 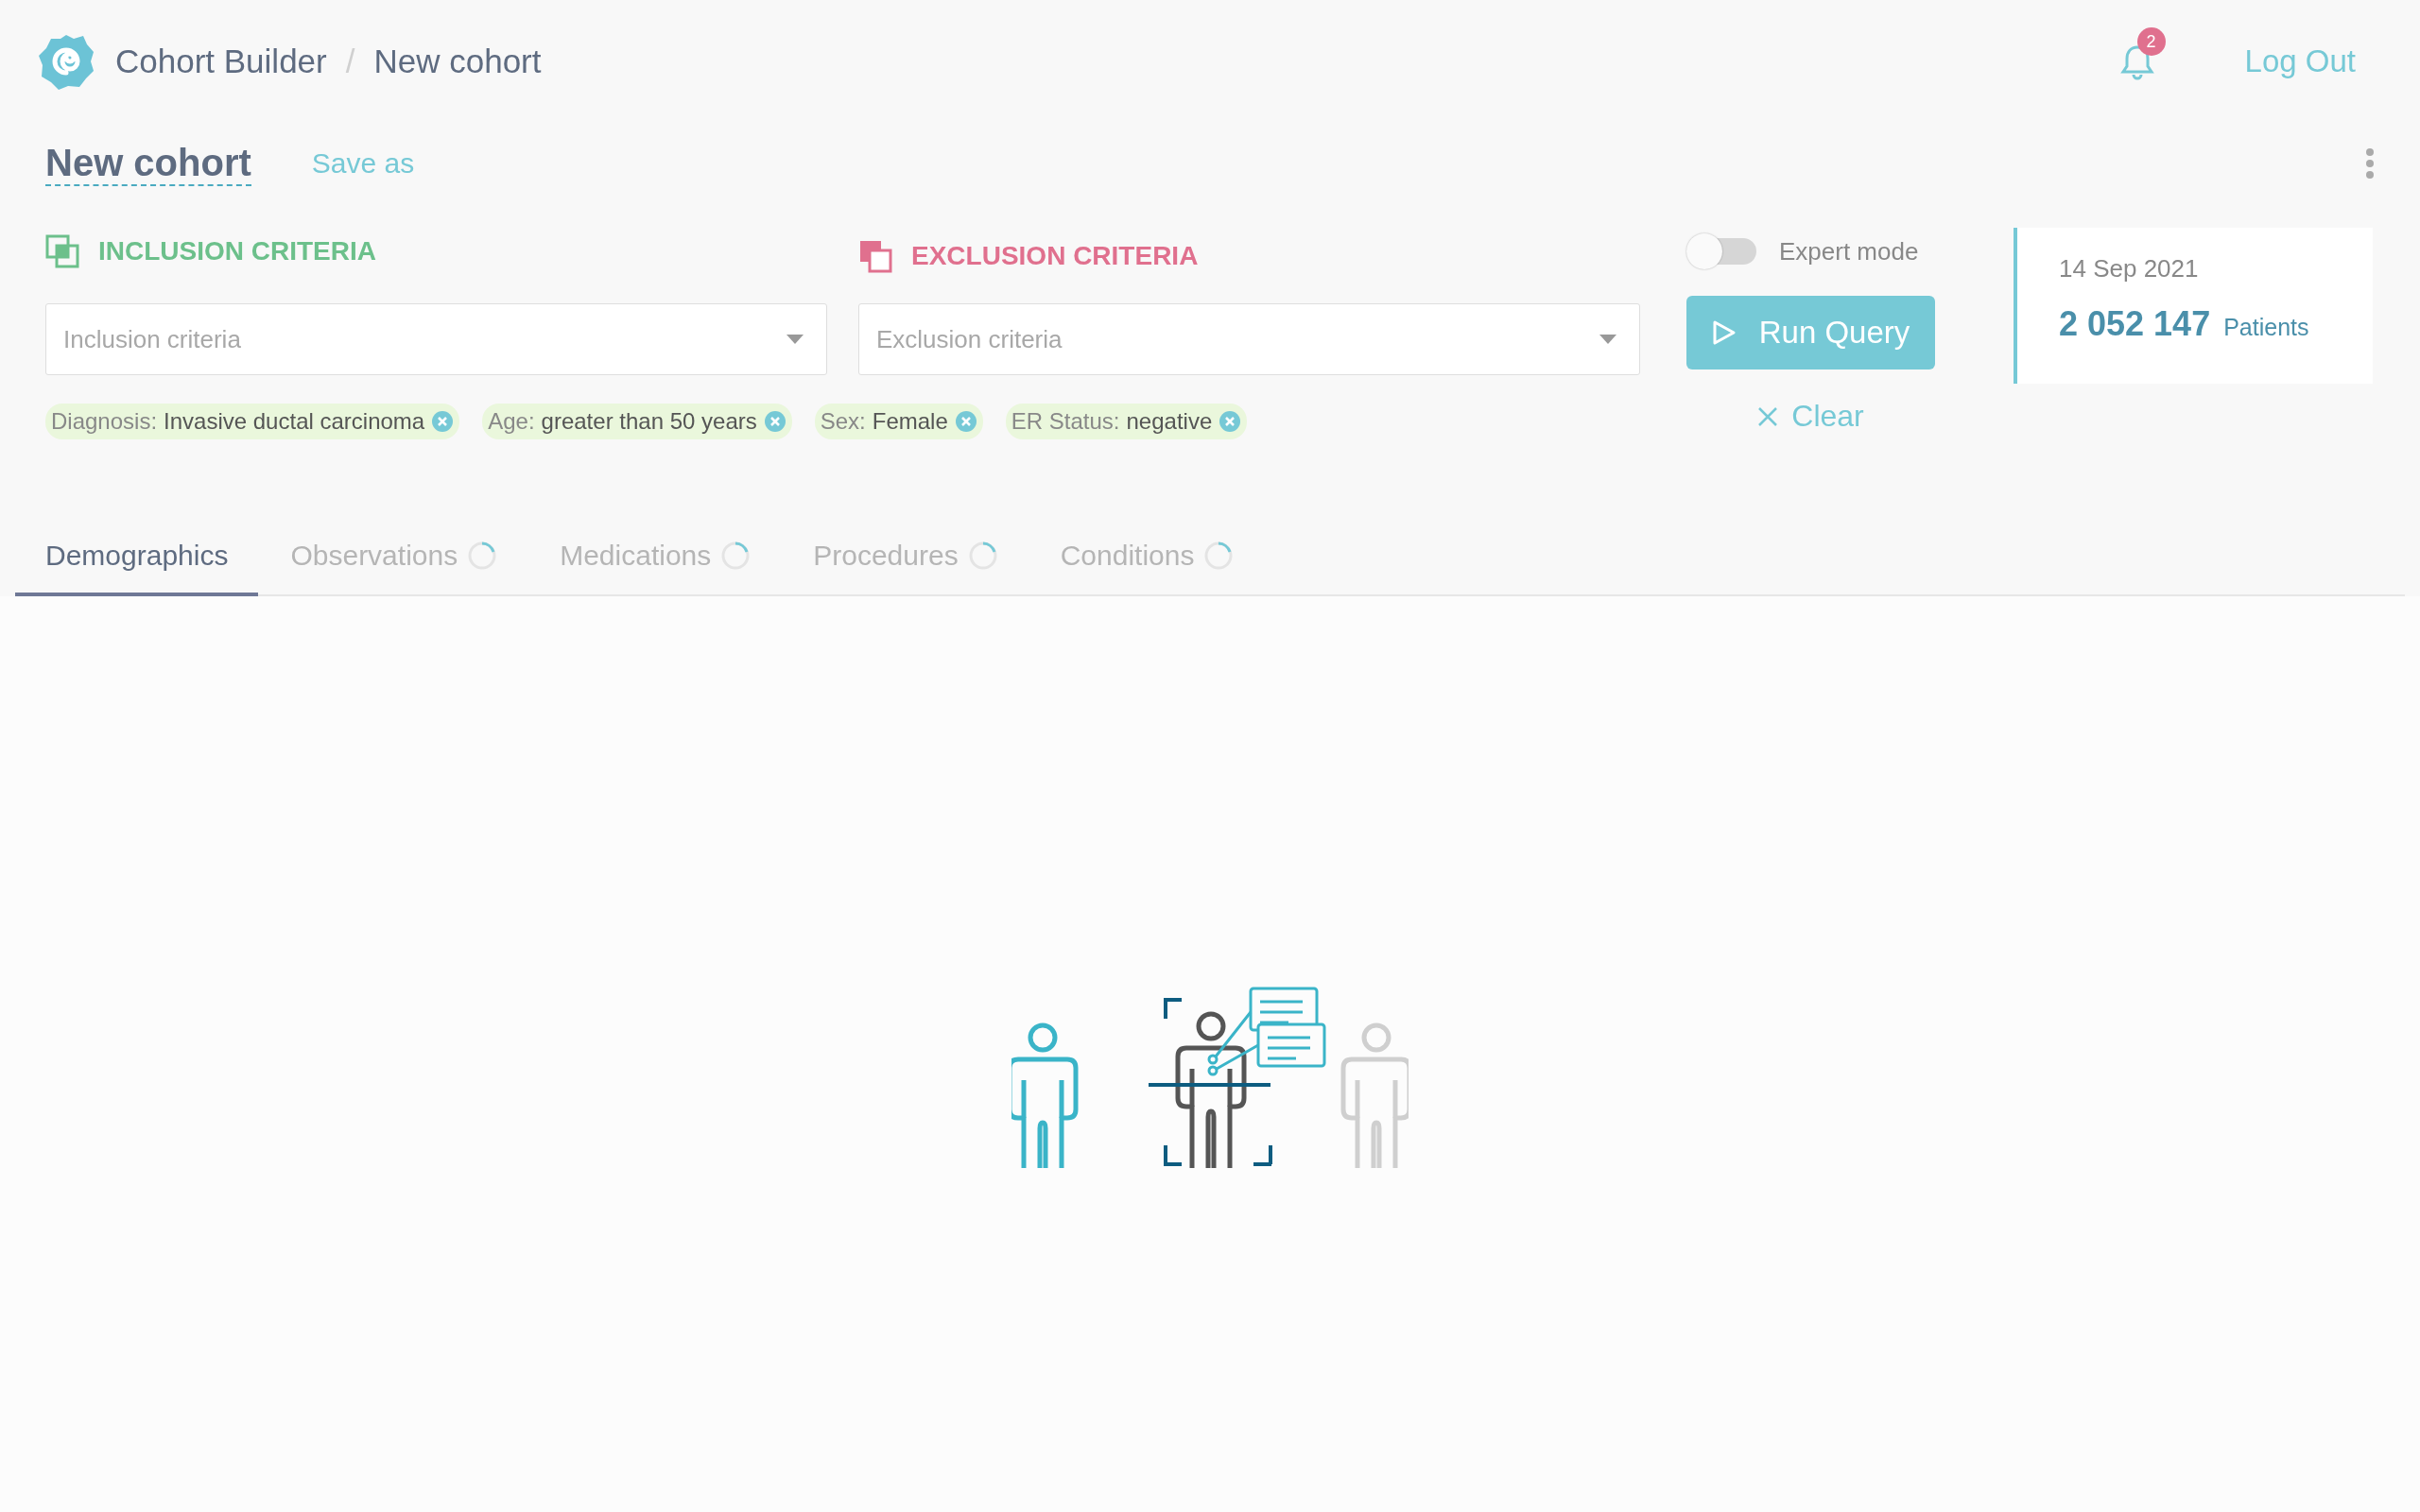 I want to click on tab: Observations, so click(x=394, y=557).